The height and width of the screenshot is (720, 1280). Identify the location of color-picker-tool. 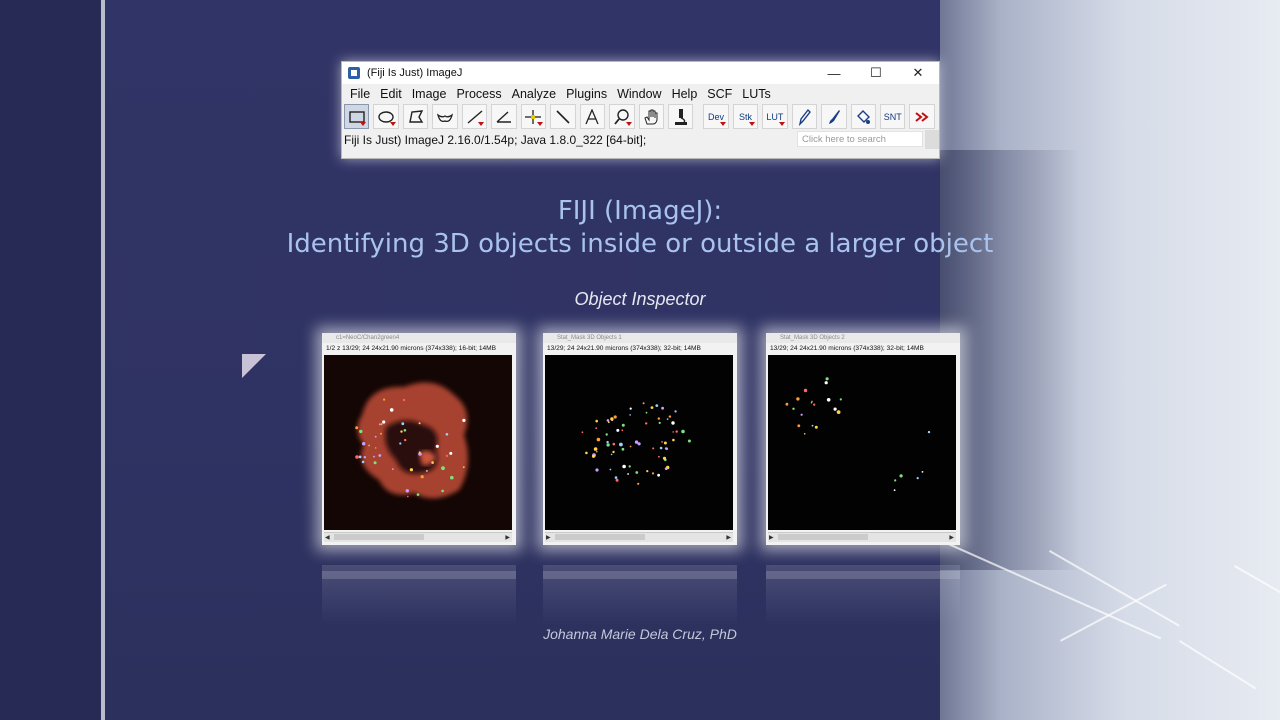
(680, 116).